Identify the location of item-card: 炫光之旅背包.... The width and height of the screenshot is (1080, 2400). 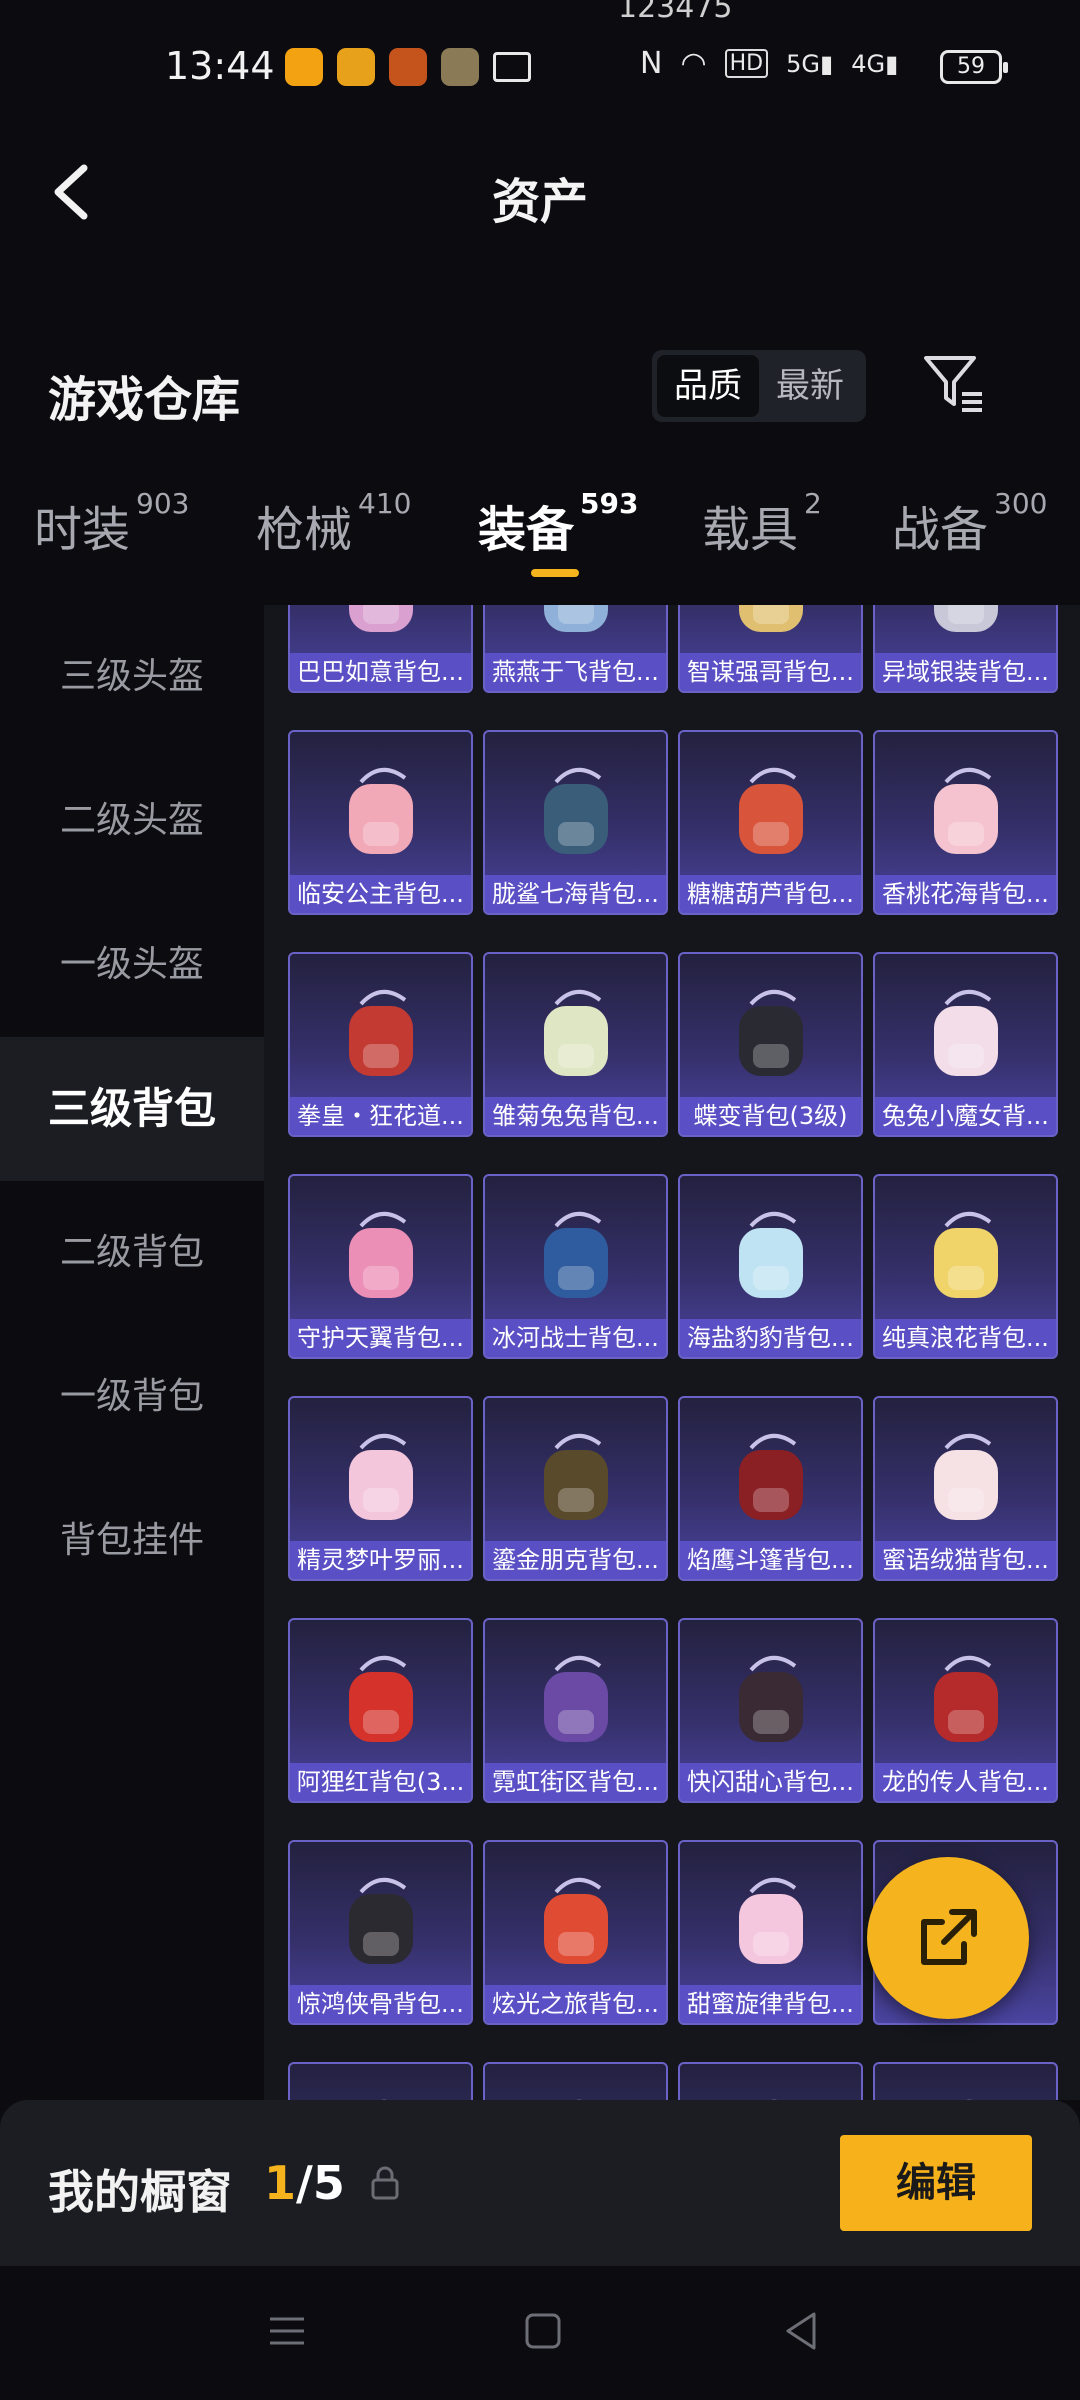
(575, 1932).